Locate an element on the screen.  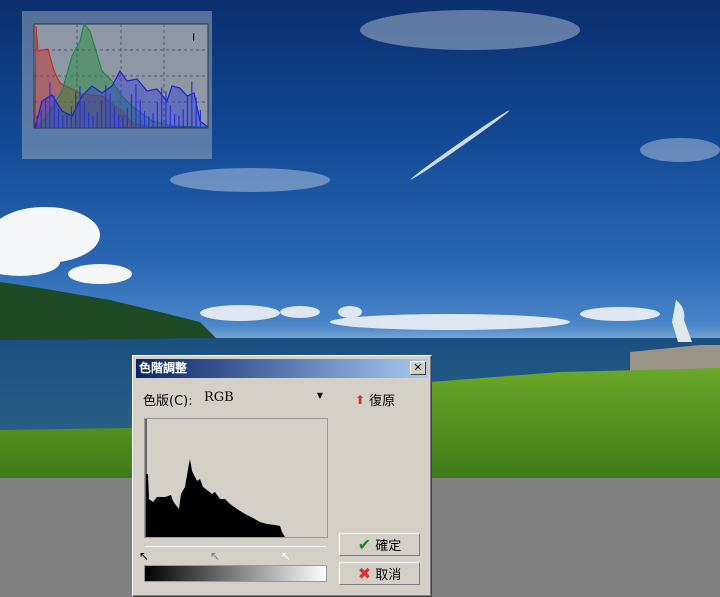
text-cursor-icon: I is located at coordinates (193, 37).